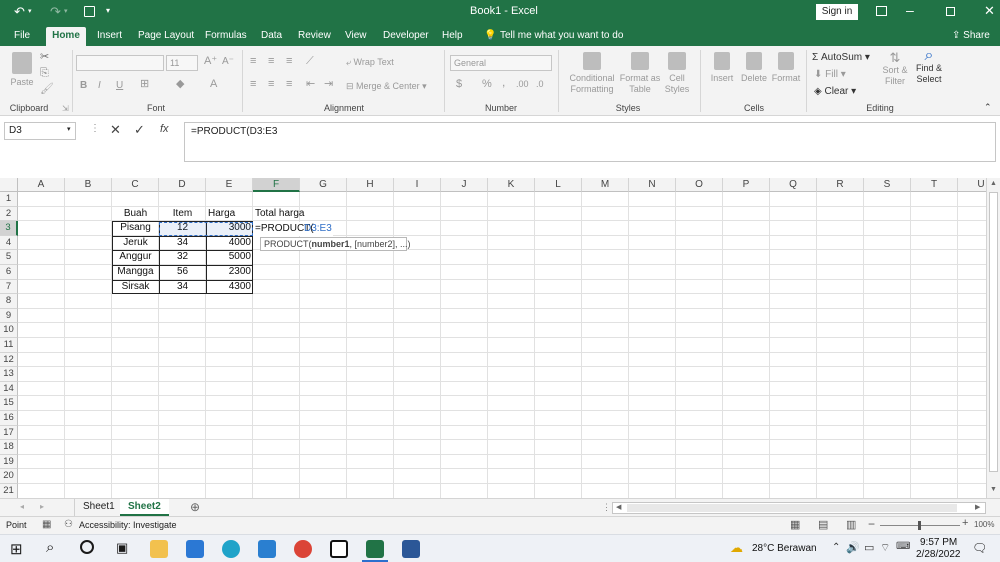 The height and width of the screenshot is (562, 1000). Describe the element at coordinates (253, 61) in the screenshot. I see `align-top-icon: ≡` at that location.